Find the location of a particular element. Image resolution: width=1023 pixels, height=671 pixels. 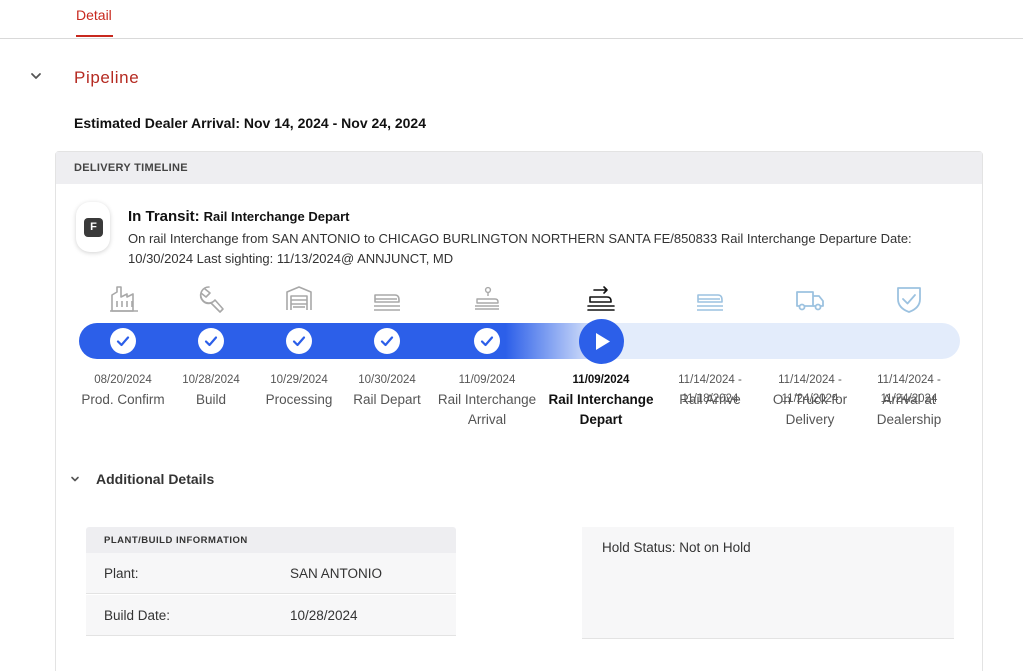

stage-name-current: Rail Interchange Depart is located at coordinates (601, 409).